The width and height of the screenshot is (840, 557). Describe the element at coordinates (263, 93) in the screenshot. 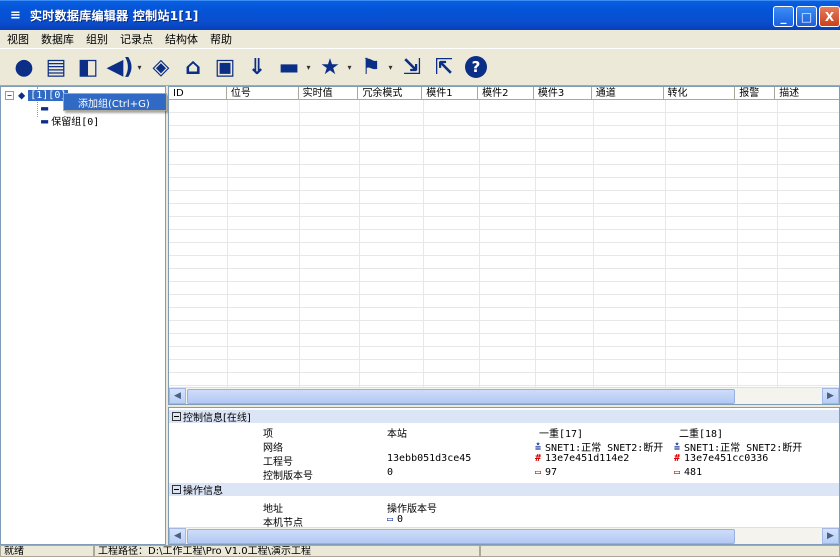

I see `col-tag: 位号` at that location.